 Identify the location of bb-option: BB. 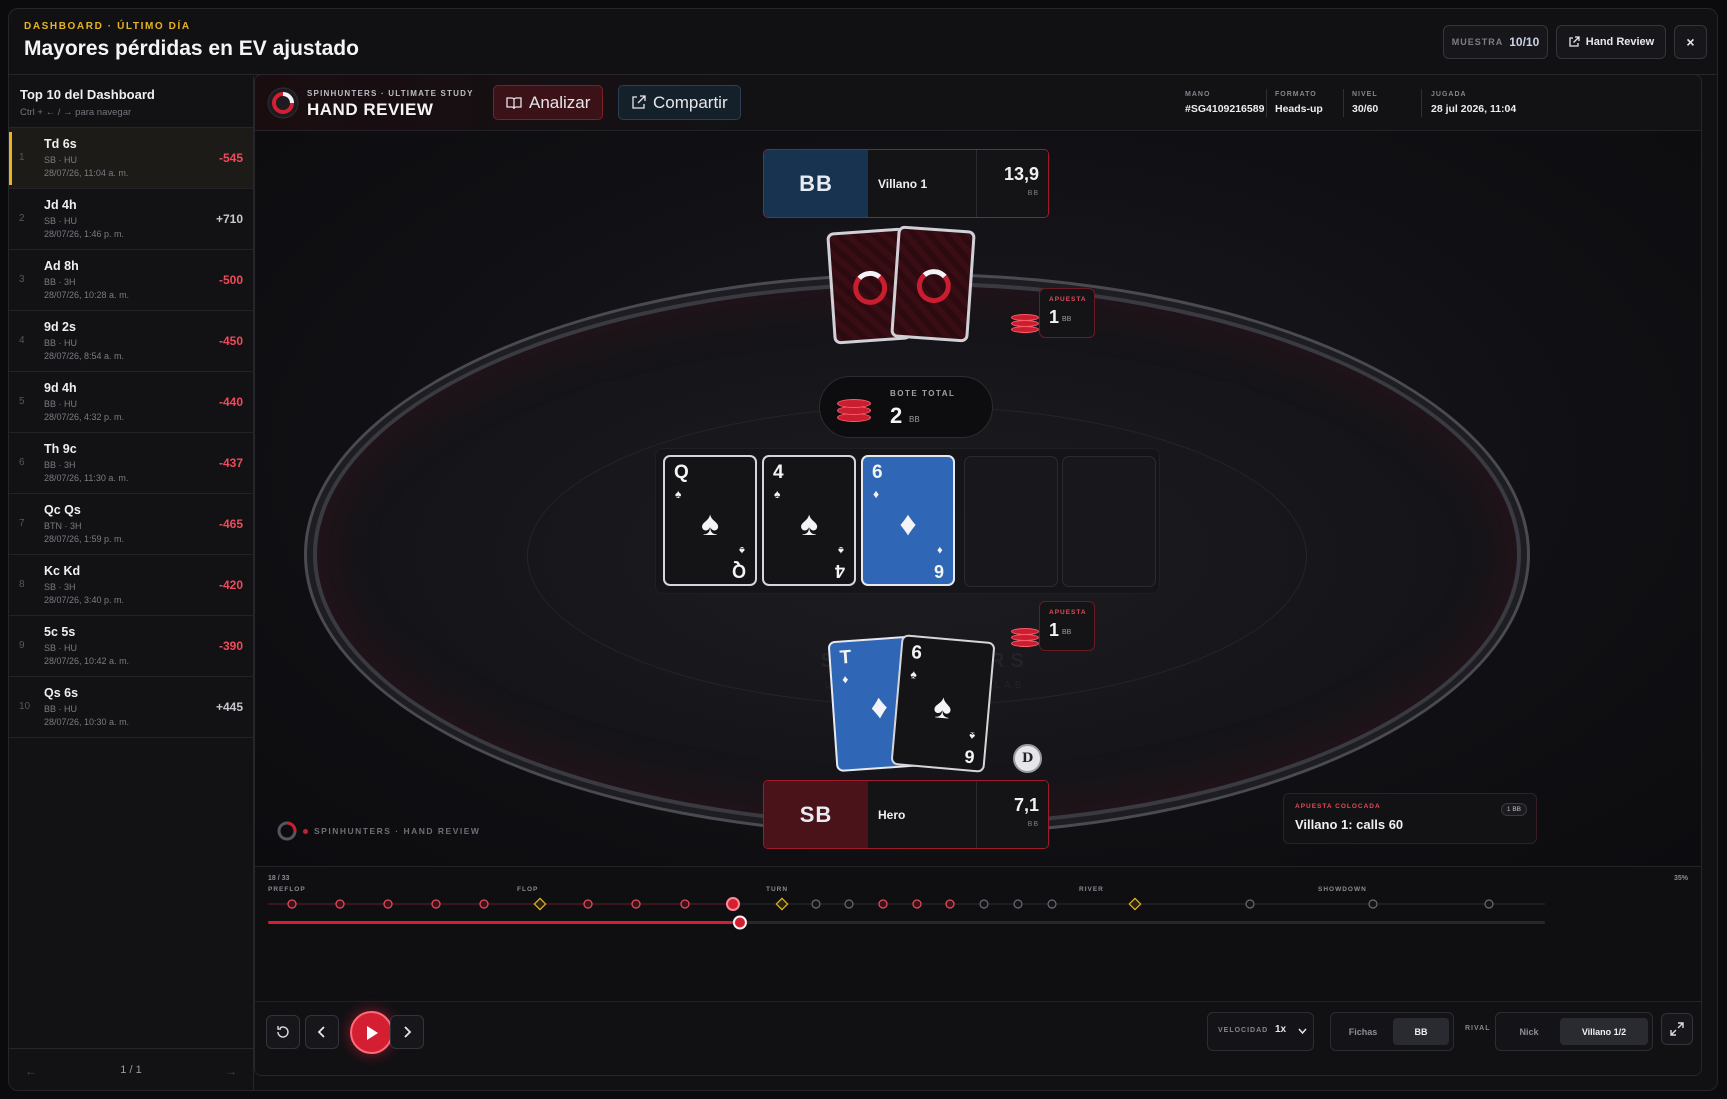
(1421, 1031).